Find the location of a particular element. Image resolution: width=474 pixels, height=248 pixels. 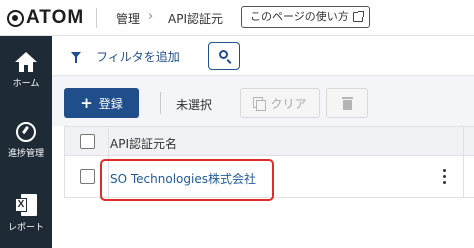

filter-bar: フィルタを追加 is located at coordinates (263, 56).